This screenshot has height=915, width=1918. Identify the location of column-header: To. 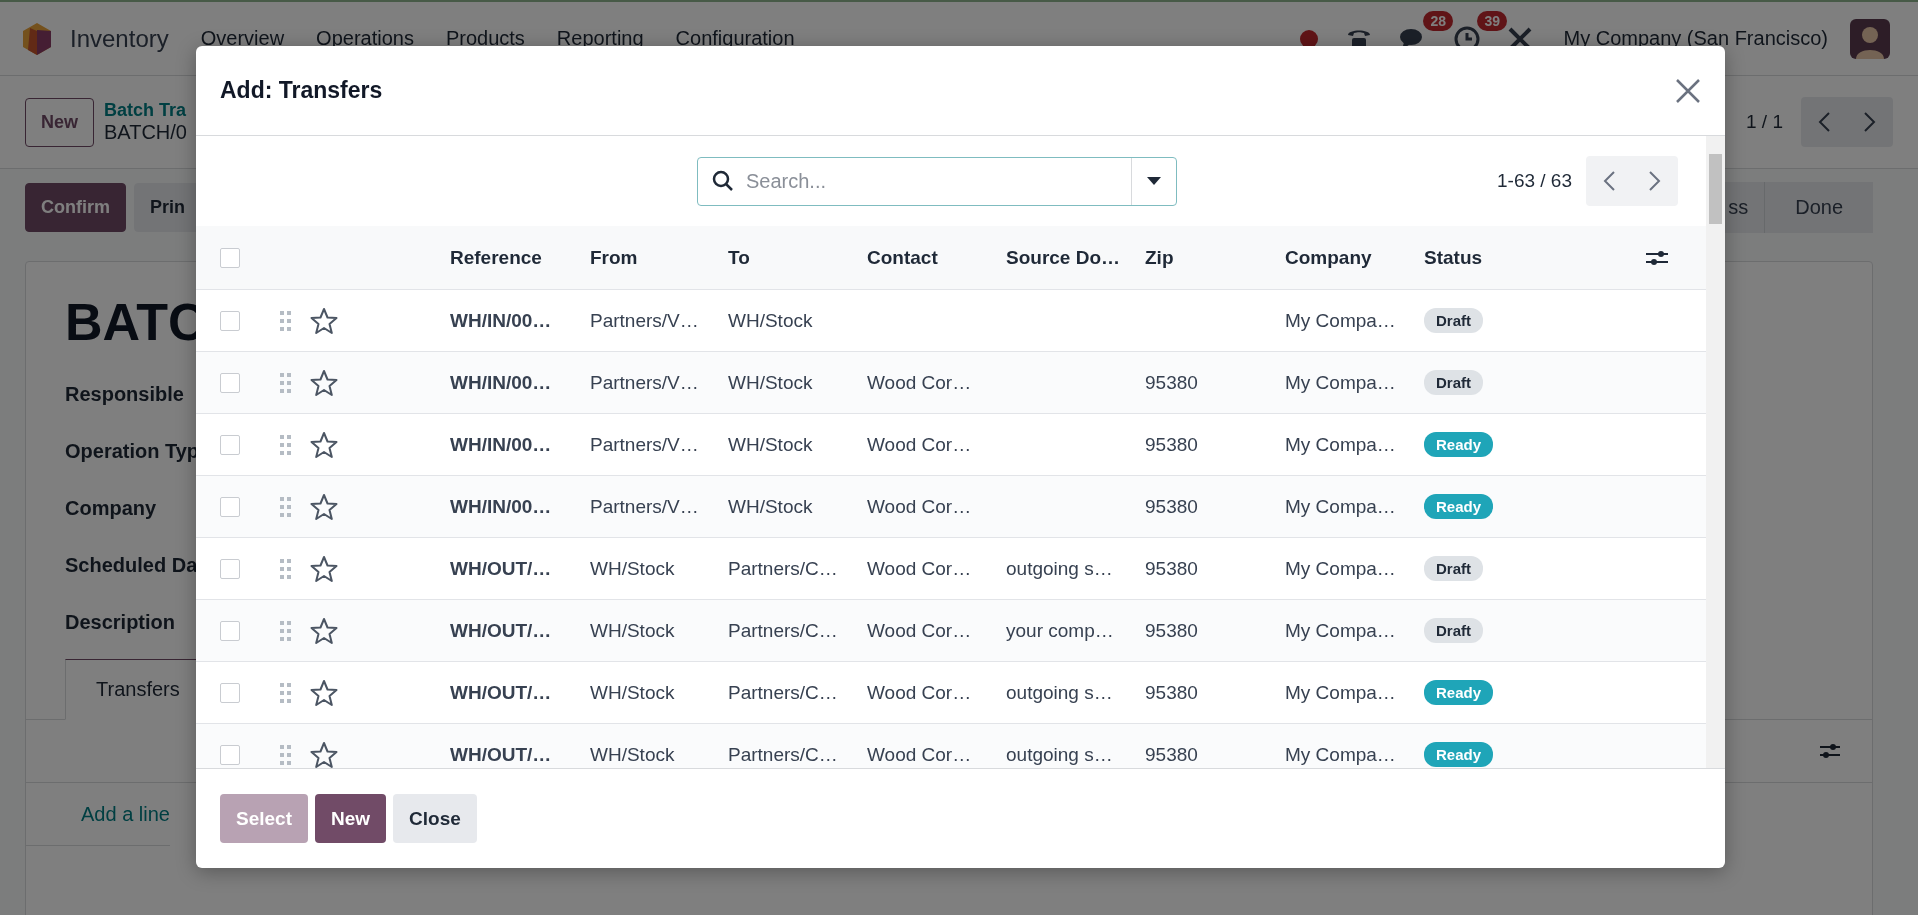
(739, 257).